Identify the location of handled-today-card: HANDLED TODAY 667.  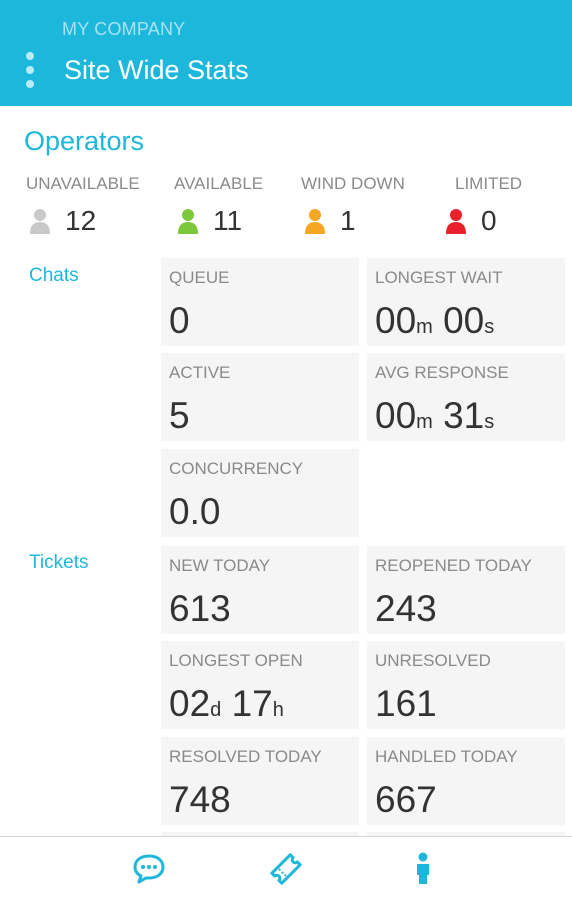
(466, 781).